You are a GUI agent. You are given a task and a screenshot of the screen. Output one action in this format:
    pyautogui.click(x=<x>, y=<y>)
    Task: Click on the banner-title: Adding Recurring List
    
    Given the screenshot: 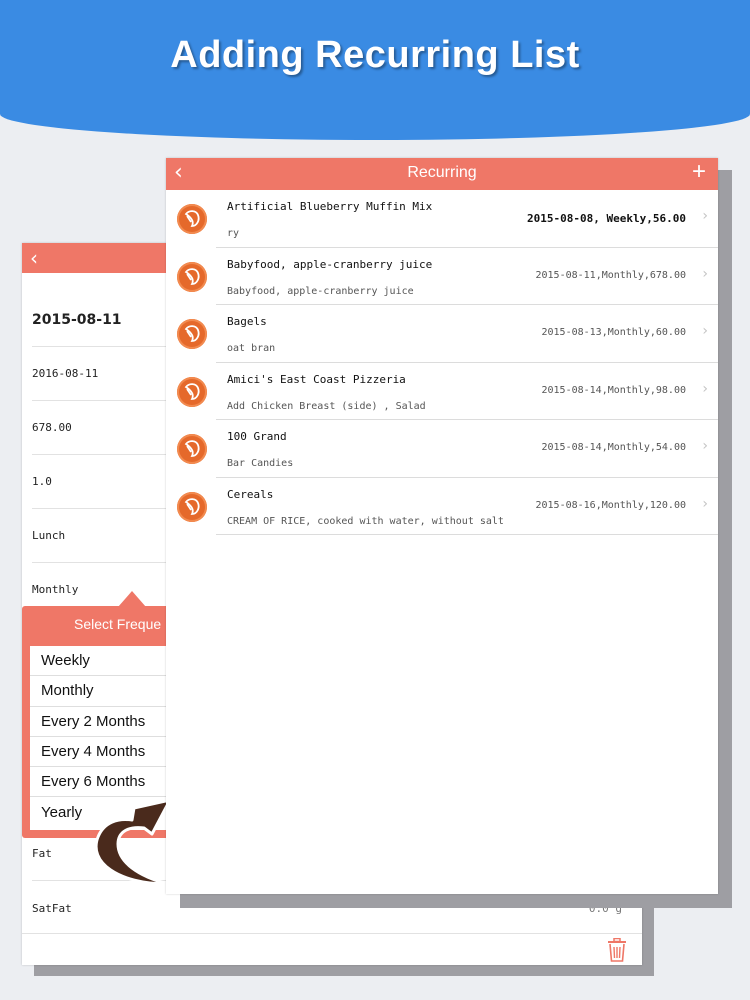 What is the action you would take?
    pyautogui.click(x=375, y=55)
    